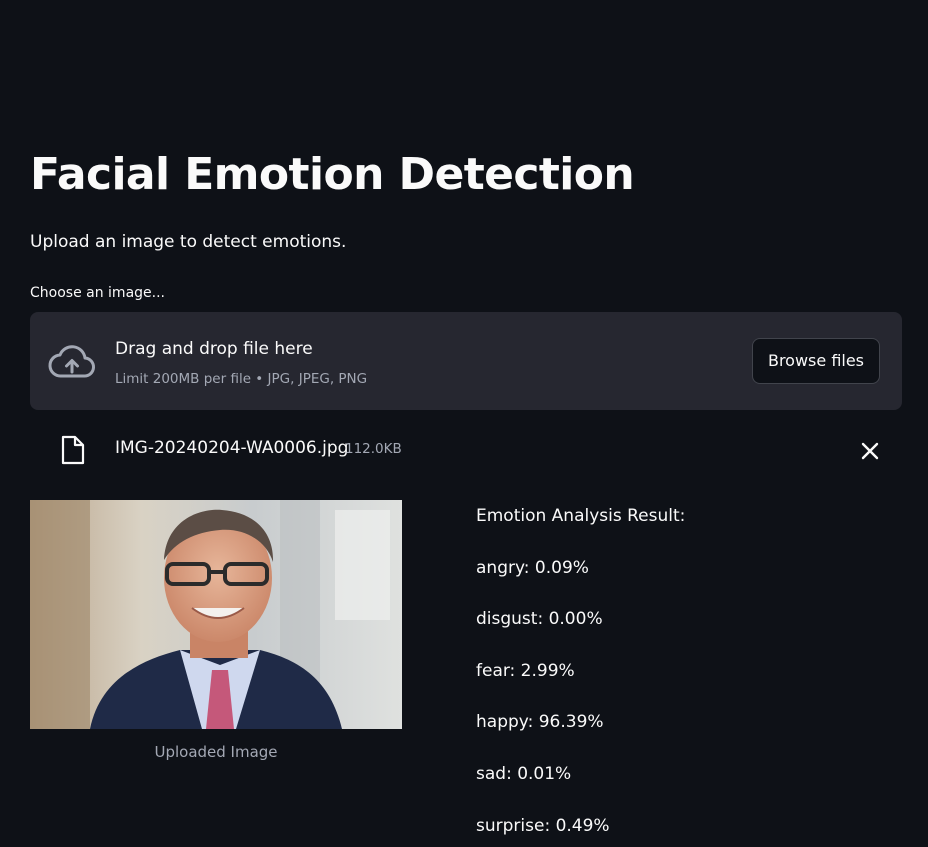 This screenshot has width=928, height=847. What do you see at coordinates (216, 752) in the screenshot?
I see `image-caption: Uploaded Image` at bounding box center [216, 752].